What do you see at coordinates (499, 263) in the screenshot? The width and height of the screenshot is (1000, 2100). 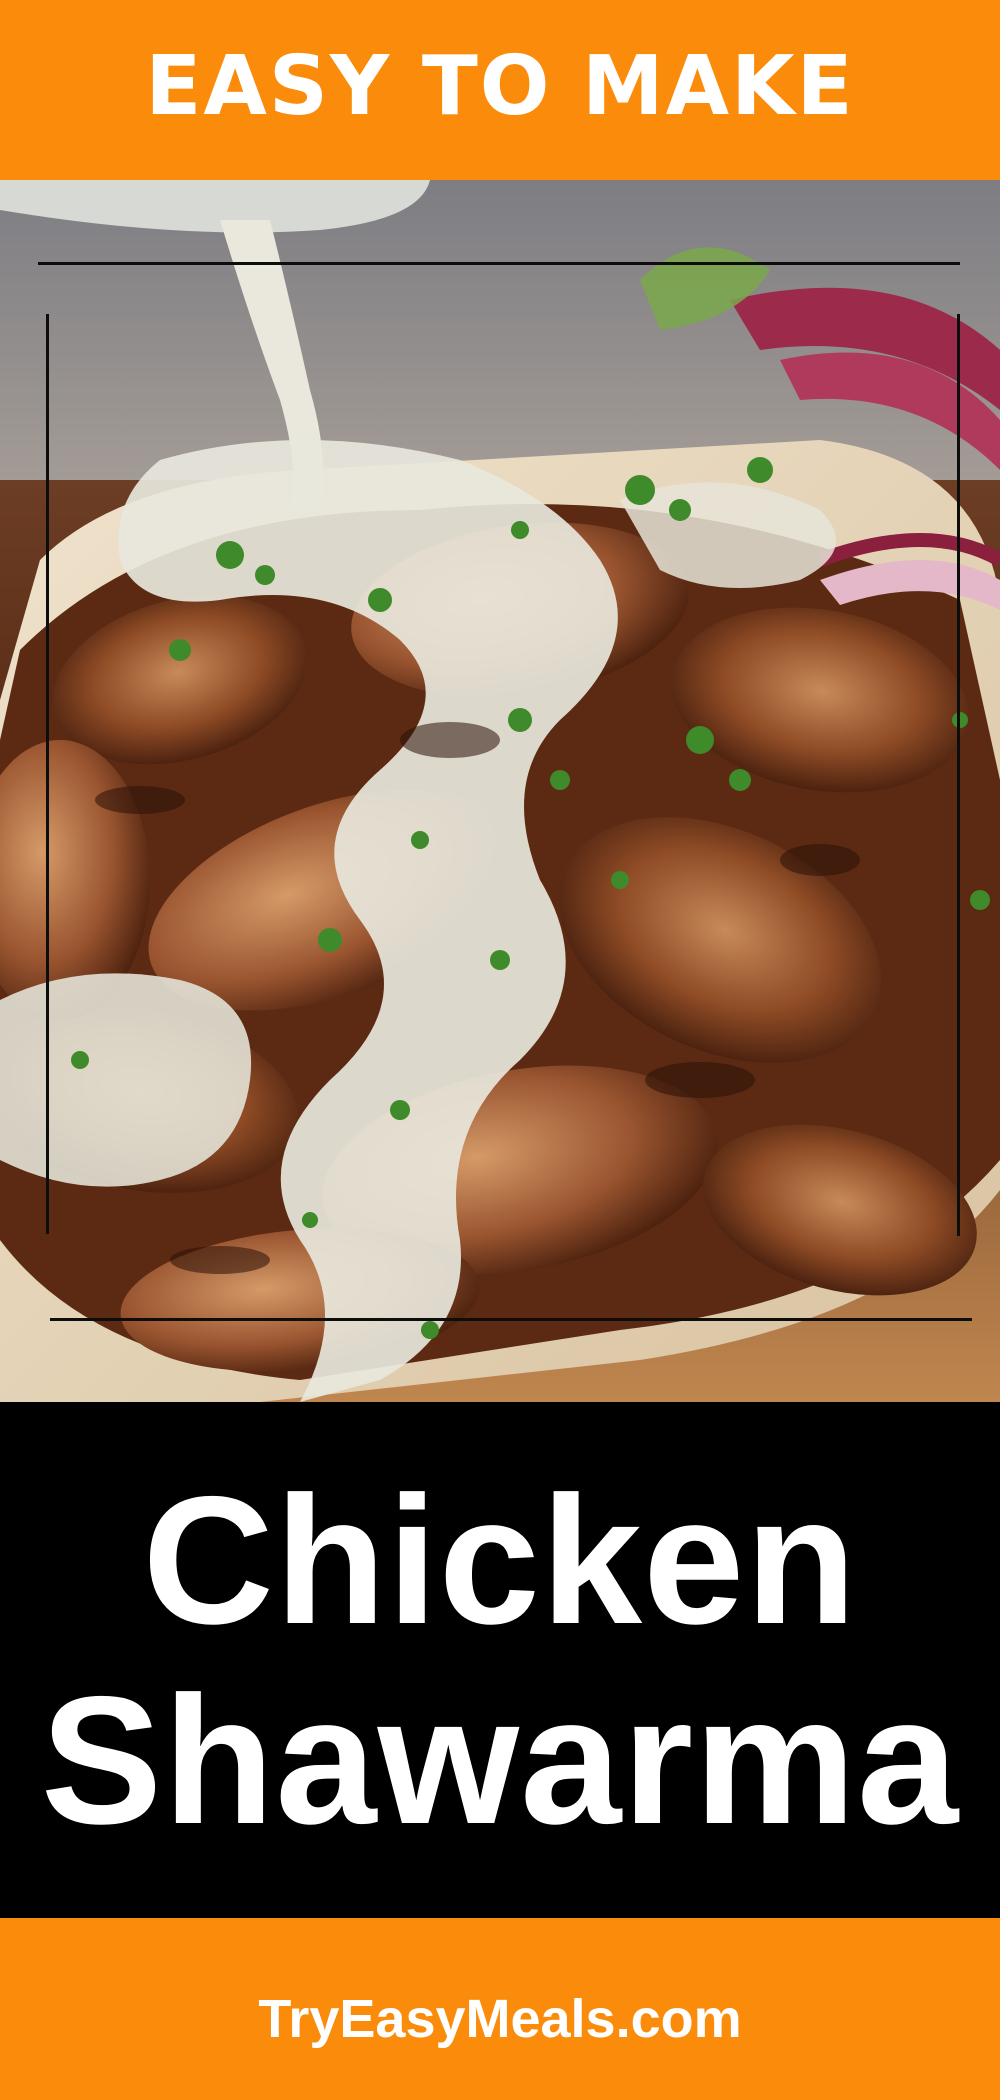 I see `frame-line-top` at bounding box center [499, 263].